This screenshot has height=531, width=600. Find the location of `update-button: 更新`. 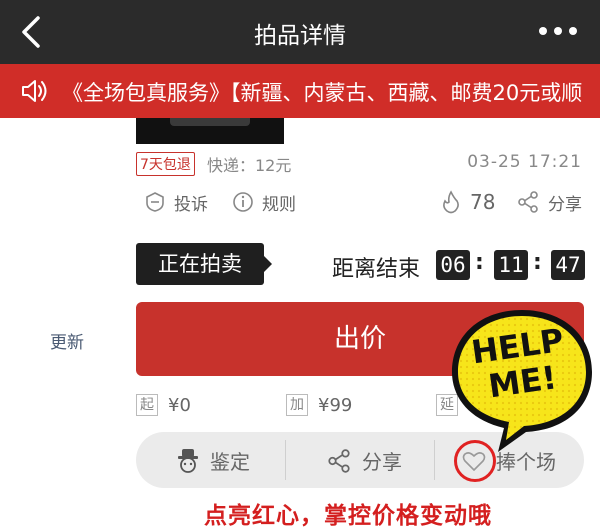

update-button: 更新 is located at coordinates (67, 340).